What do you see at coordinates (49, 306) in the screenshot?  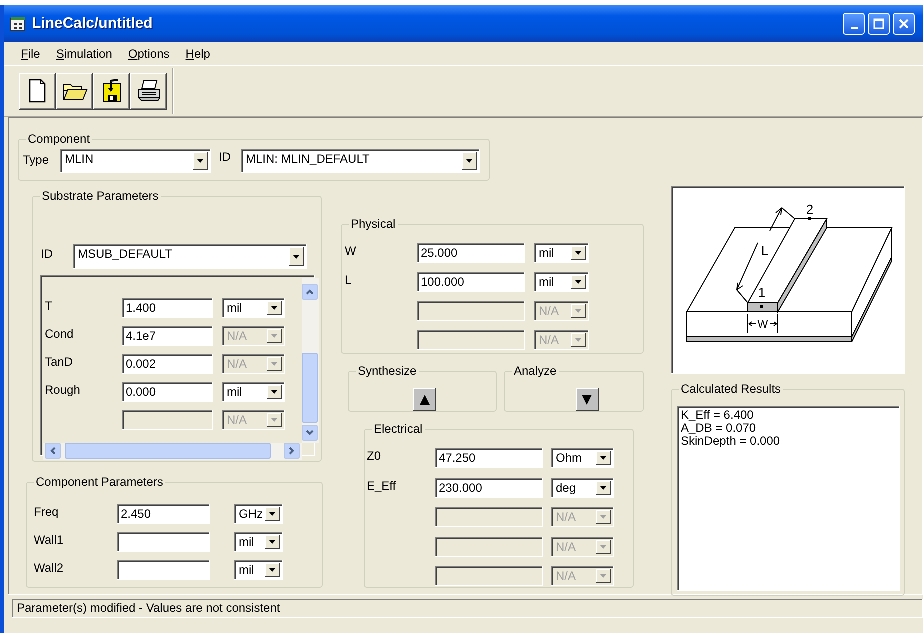 I see `field-label: T` at bounding box center [49, 306].